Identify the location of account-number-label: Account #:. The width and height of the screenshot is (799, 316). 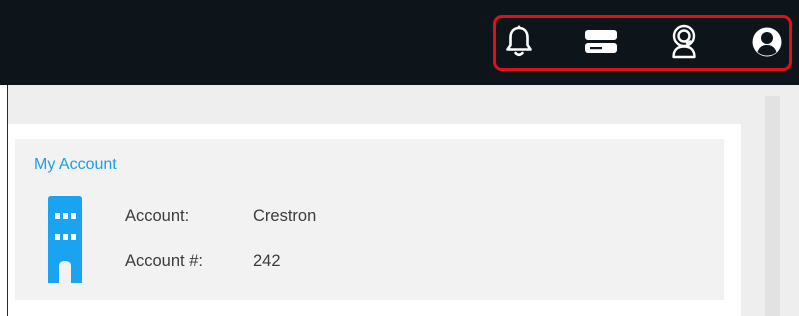
(164, 261).